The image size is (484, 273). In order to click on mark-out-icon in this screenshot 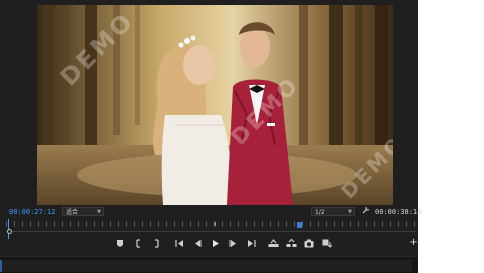, I will do `click(156, 244)`.